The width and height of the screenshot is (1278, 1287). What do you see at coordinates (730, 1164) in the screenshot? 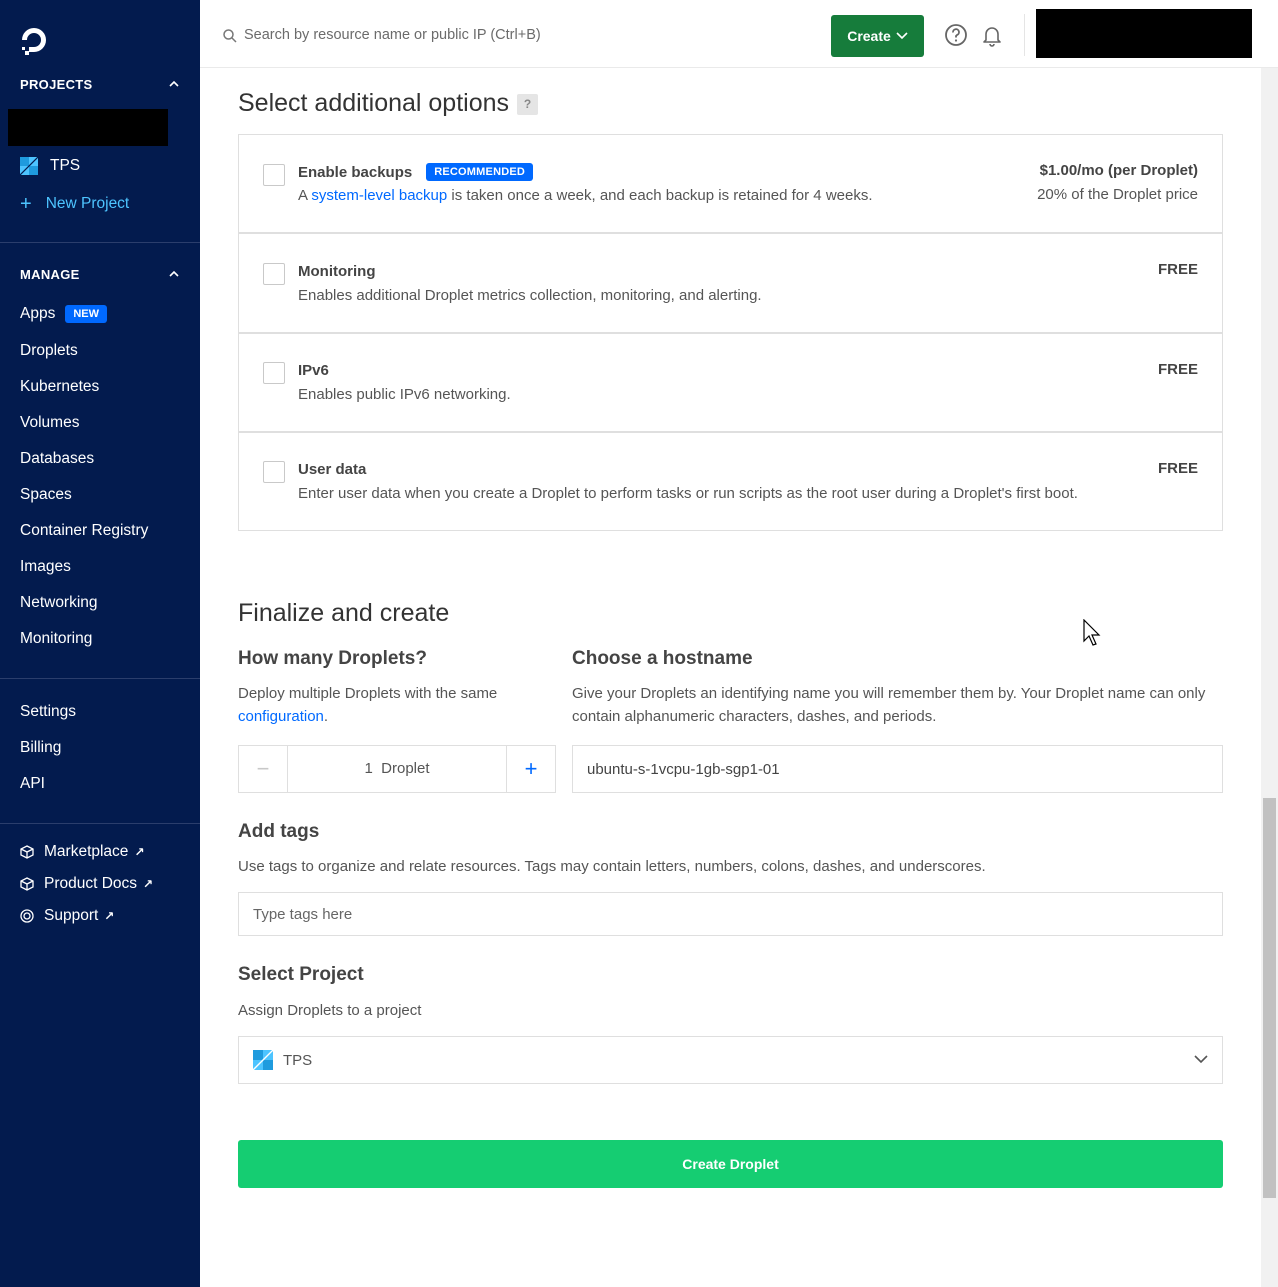
I see `create-droplet-button: Create Droplet` at bounding box center [730, 1164].